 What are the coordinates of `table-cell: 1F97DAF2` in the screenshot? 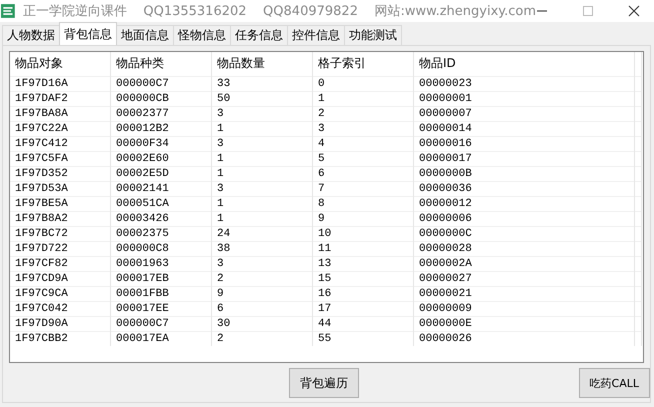 It's located at (60, 98).